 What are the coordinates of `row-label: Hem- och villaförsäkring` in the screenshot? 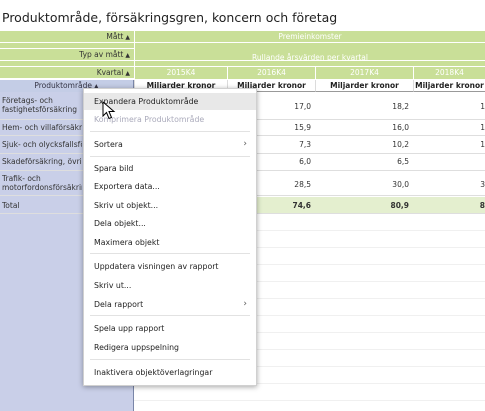 It's located at (42, 127).